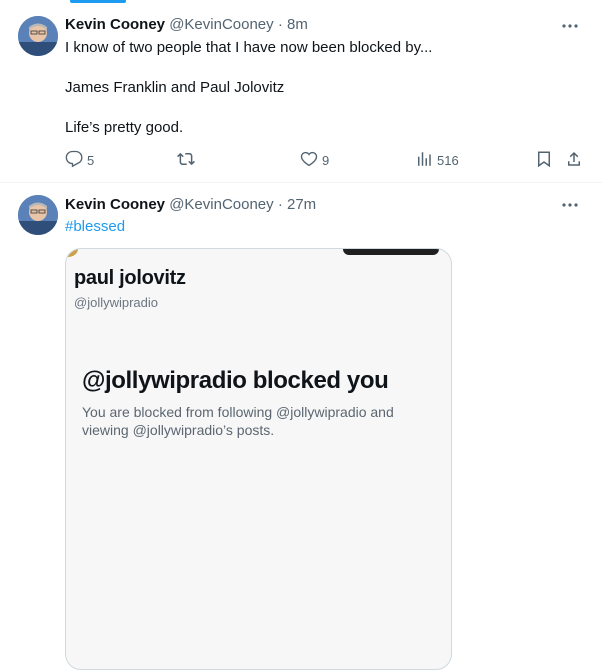  What do you see at coordinates (116, 302) in the screenshot?
I see `screenshot-profile-handle: @jollywipradio` at bounding box center [116, 302].